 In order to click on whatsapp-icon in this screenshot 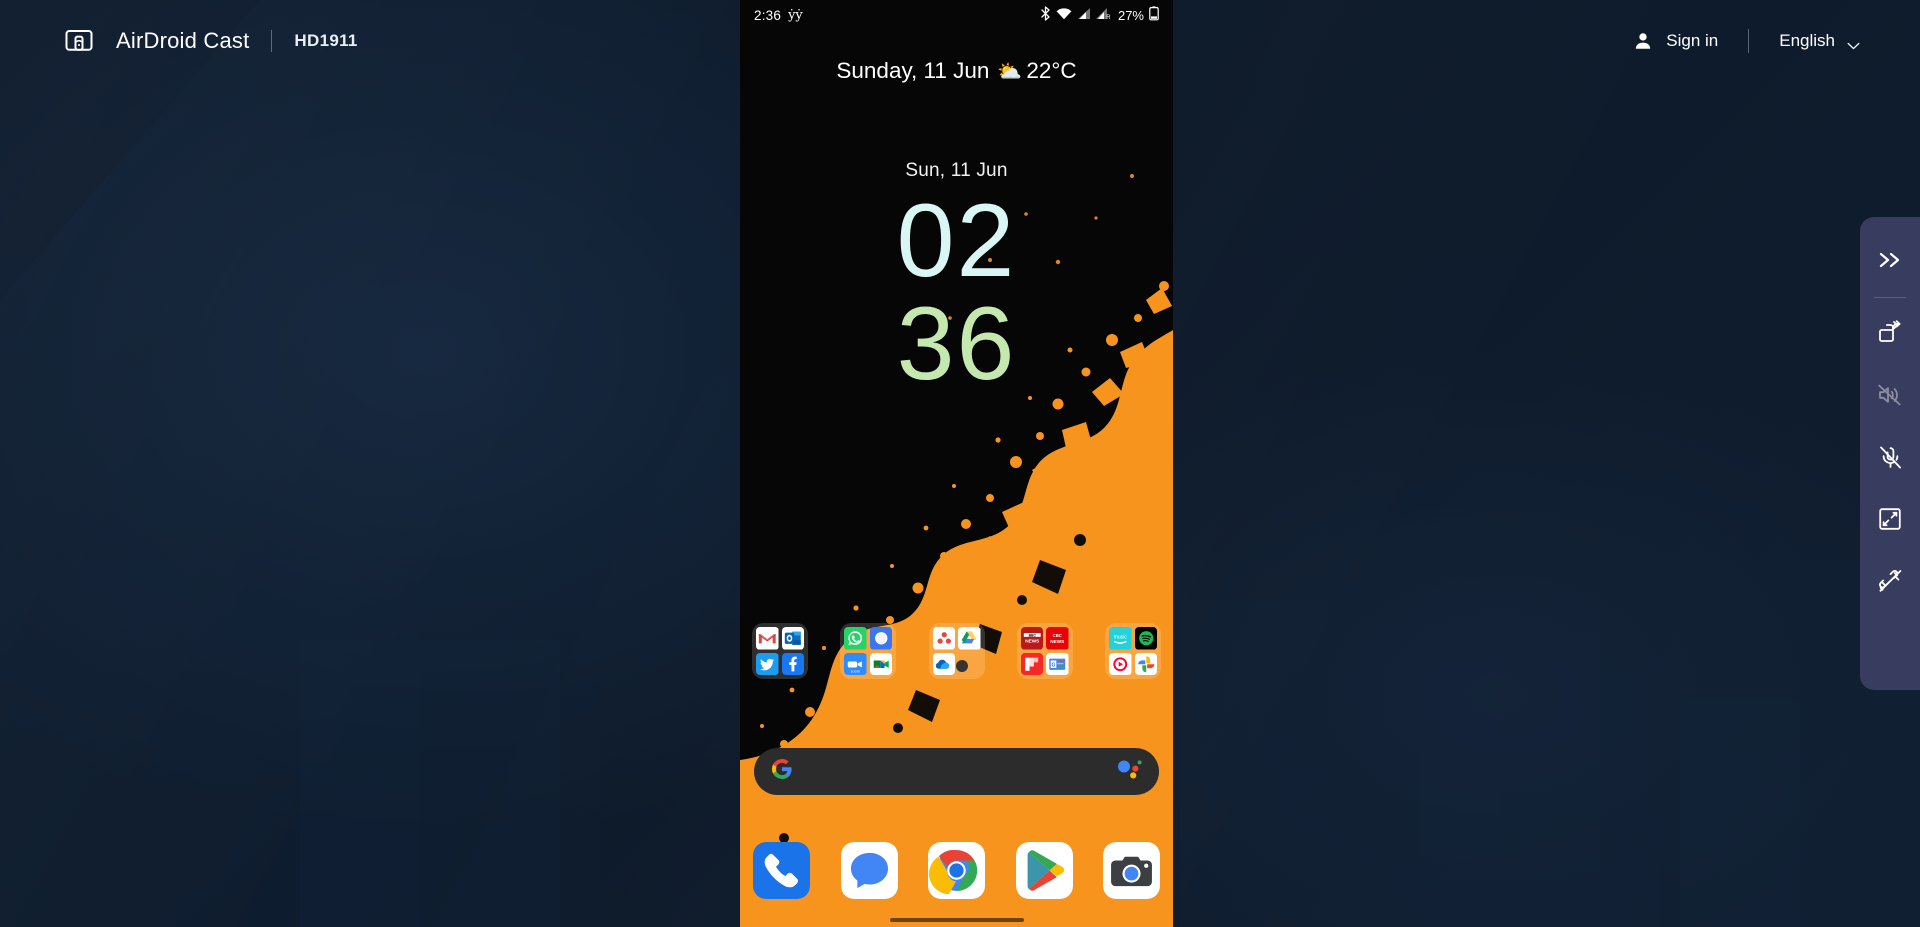, I will do `click(855, 638)`.